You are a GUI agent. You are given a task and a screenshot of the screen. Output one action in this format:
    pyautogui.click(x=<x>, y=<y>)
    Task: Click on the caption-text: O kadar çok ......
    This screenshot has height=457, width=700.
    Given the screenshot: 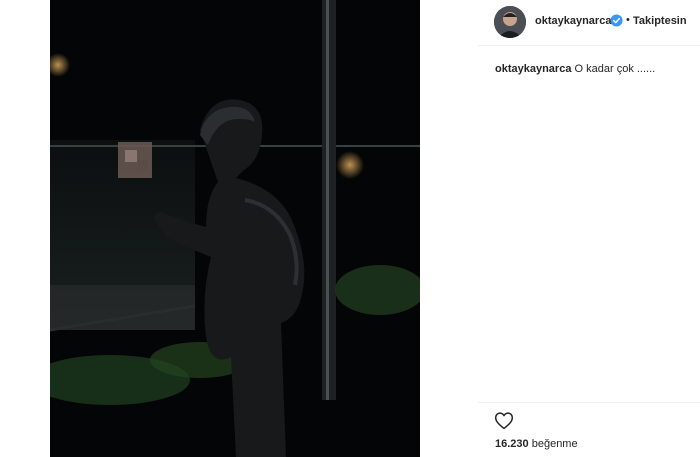 What is the action you would take?
    pyautogui.click(x=615, y=69)
    